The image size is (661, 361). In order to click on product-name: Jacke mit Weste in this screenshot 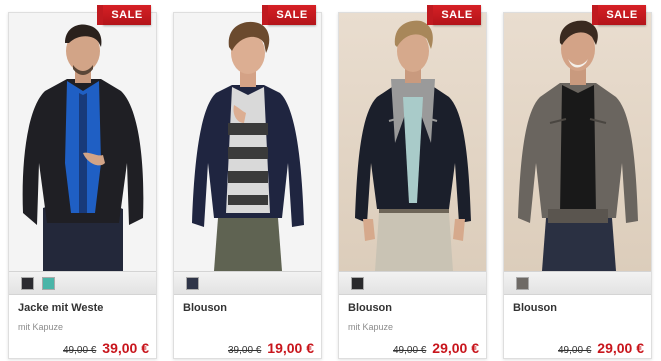, I will do `click(60, 308)`.